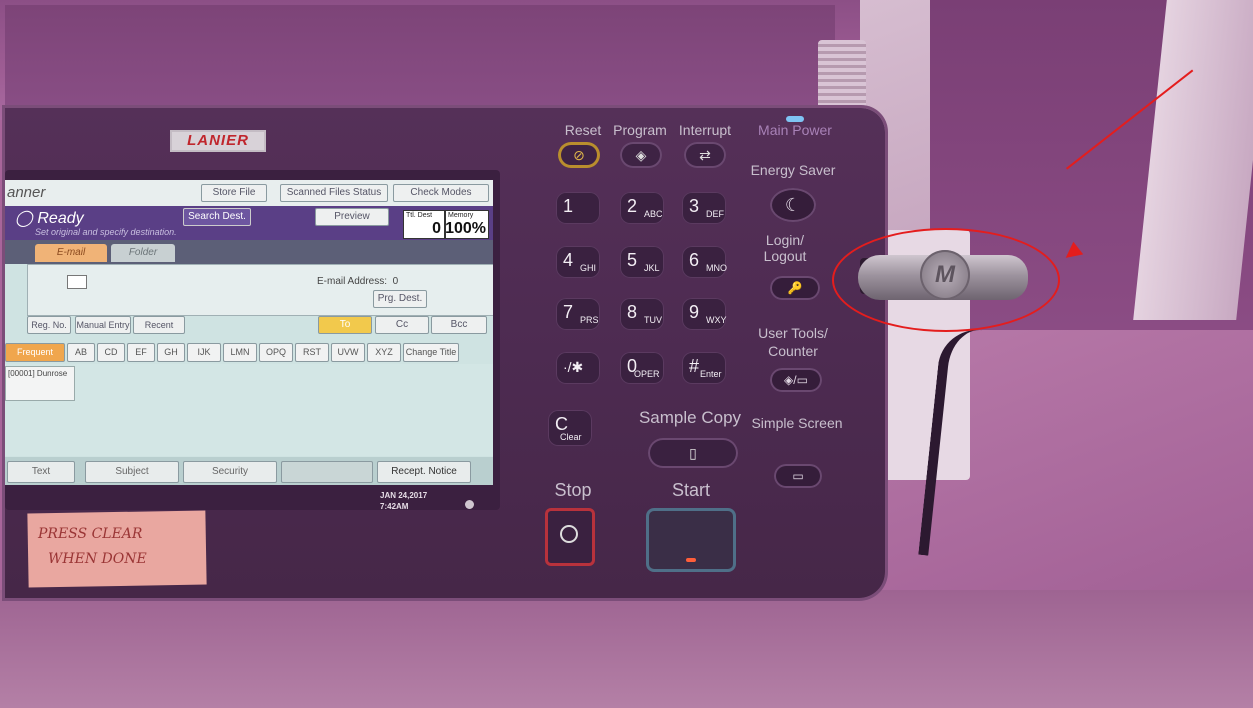 The height and width of the screenshot is (708, 1253). What do you see at coordinates (404, 495) in the screenshot?
I see `date-text: JAN 24,2017` at bounding box center [404, 495].